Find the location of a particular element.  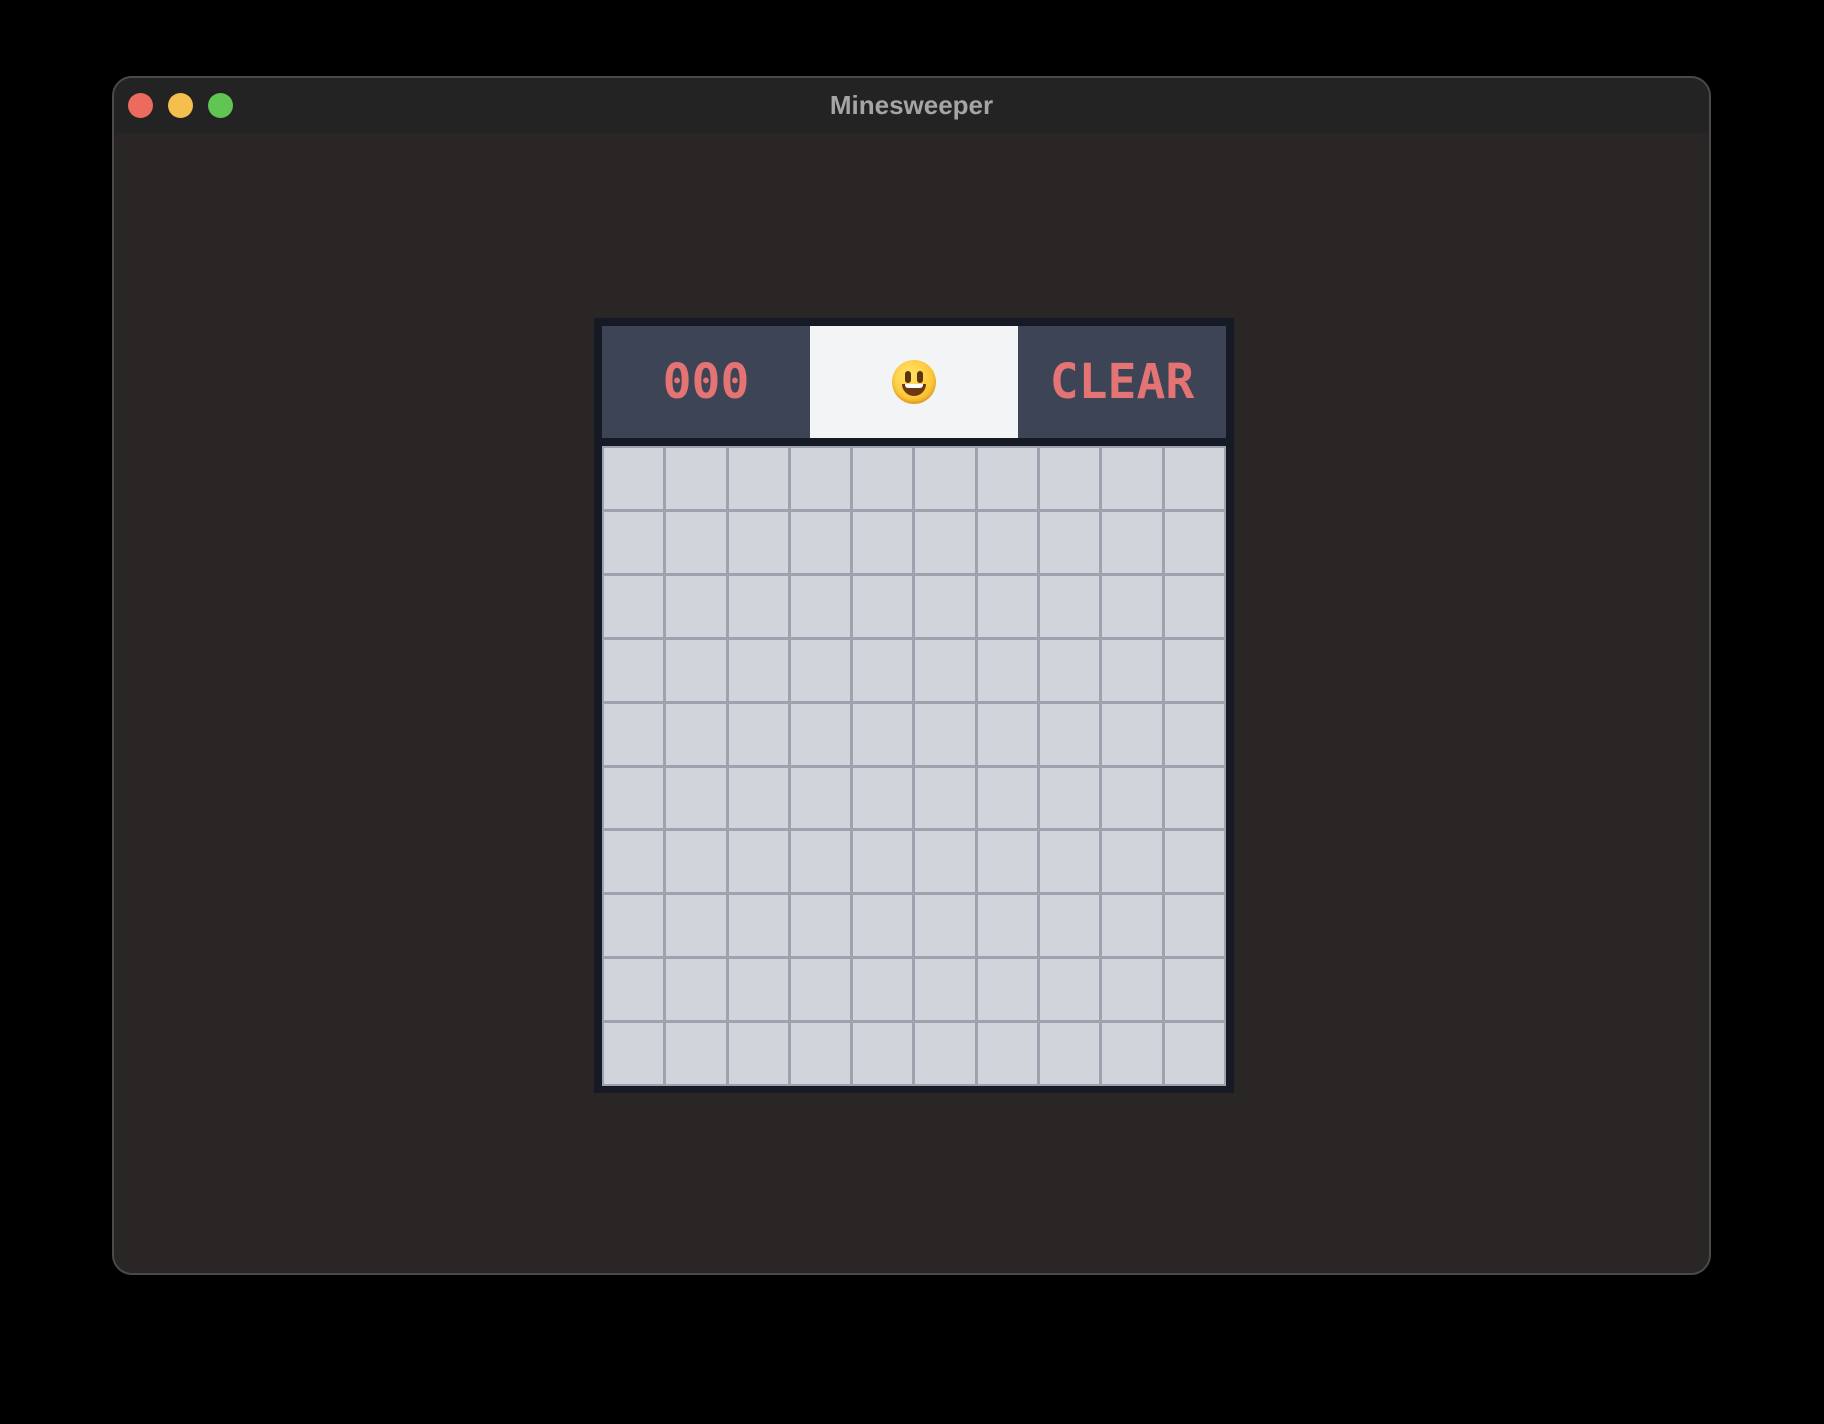

reset-face-button is located at coordinates (914, 382).